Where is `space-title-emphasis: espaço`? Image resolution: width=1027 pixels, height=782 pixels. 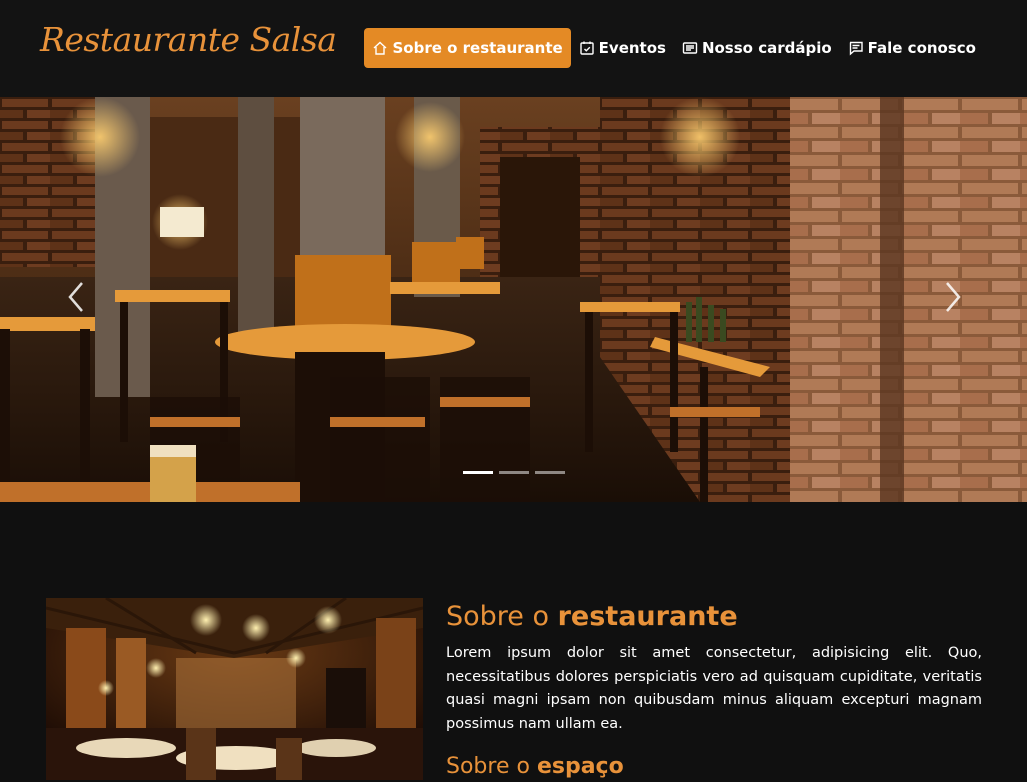
space-title-emphasis: espaço is located at coordinates (580, 766).